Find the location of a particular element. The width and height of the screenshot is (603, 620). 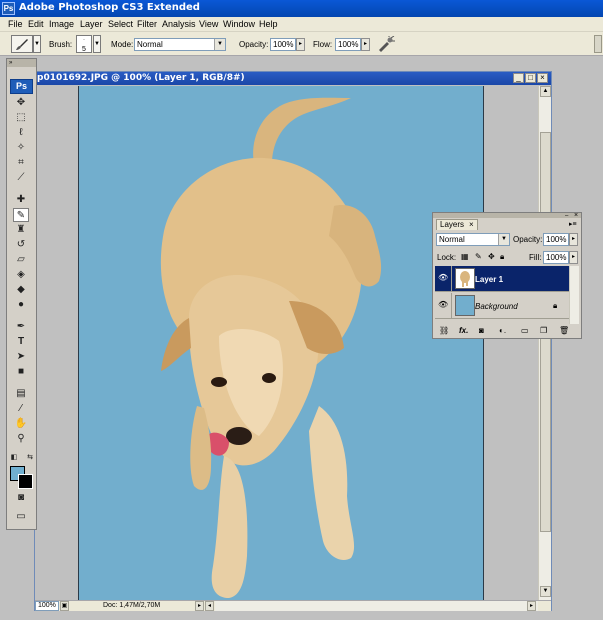

opacity-input: 100% is located at coordinates (283, 44).